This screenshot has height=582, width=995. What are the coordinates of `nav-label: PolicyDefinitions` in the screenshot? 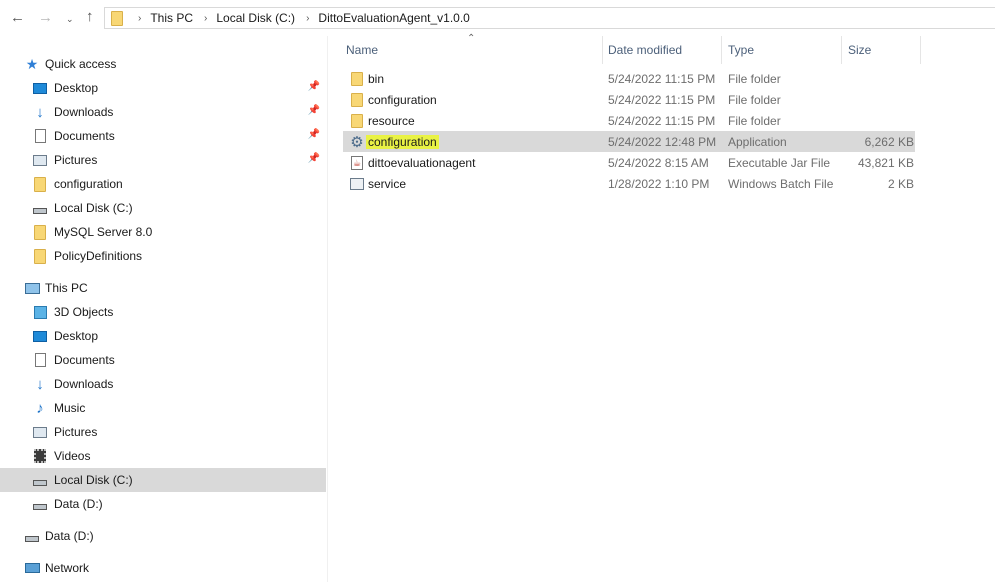 It's located at (98, 256).